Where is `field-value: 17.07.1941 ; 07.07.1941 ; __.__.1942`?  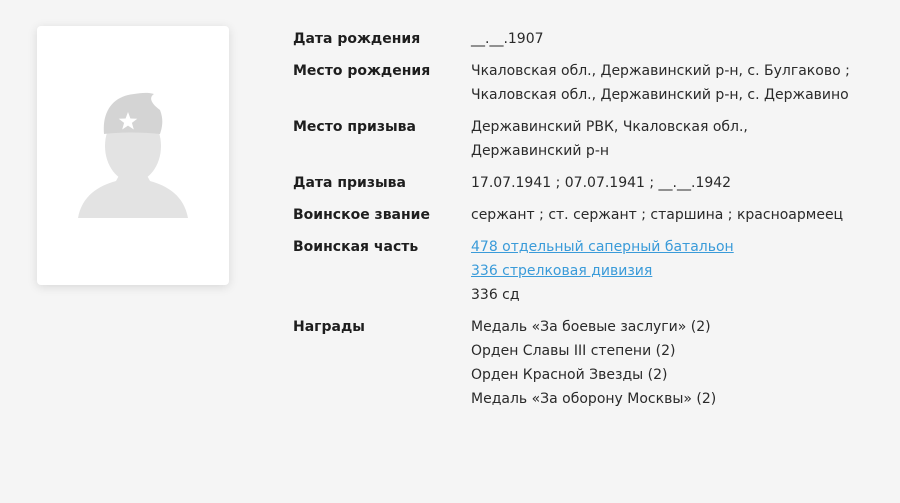 field-value: 17.07.1941 ; 07.07.1941 ; __.__.1942 is located at coordinates (601, 183).